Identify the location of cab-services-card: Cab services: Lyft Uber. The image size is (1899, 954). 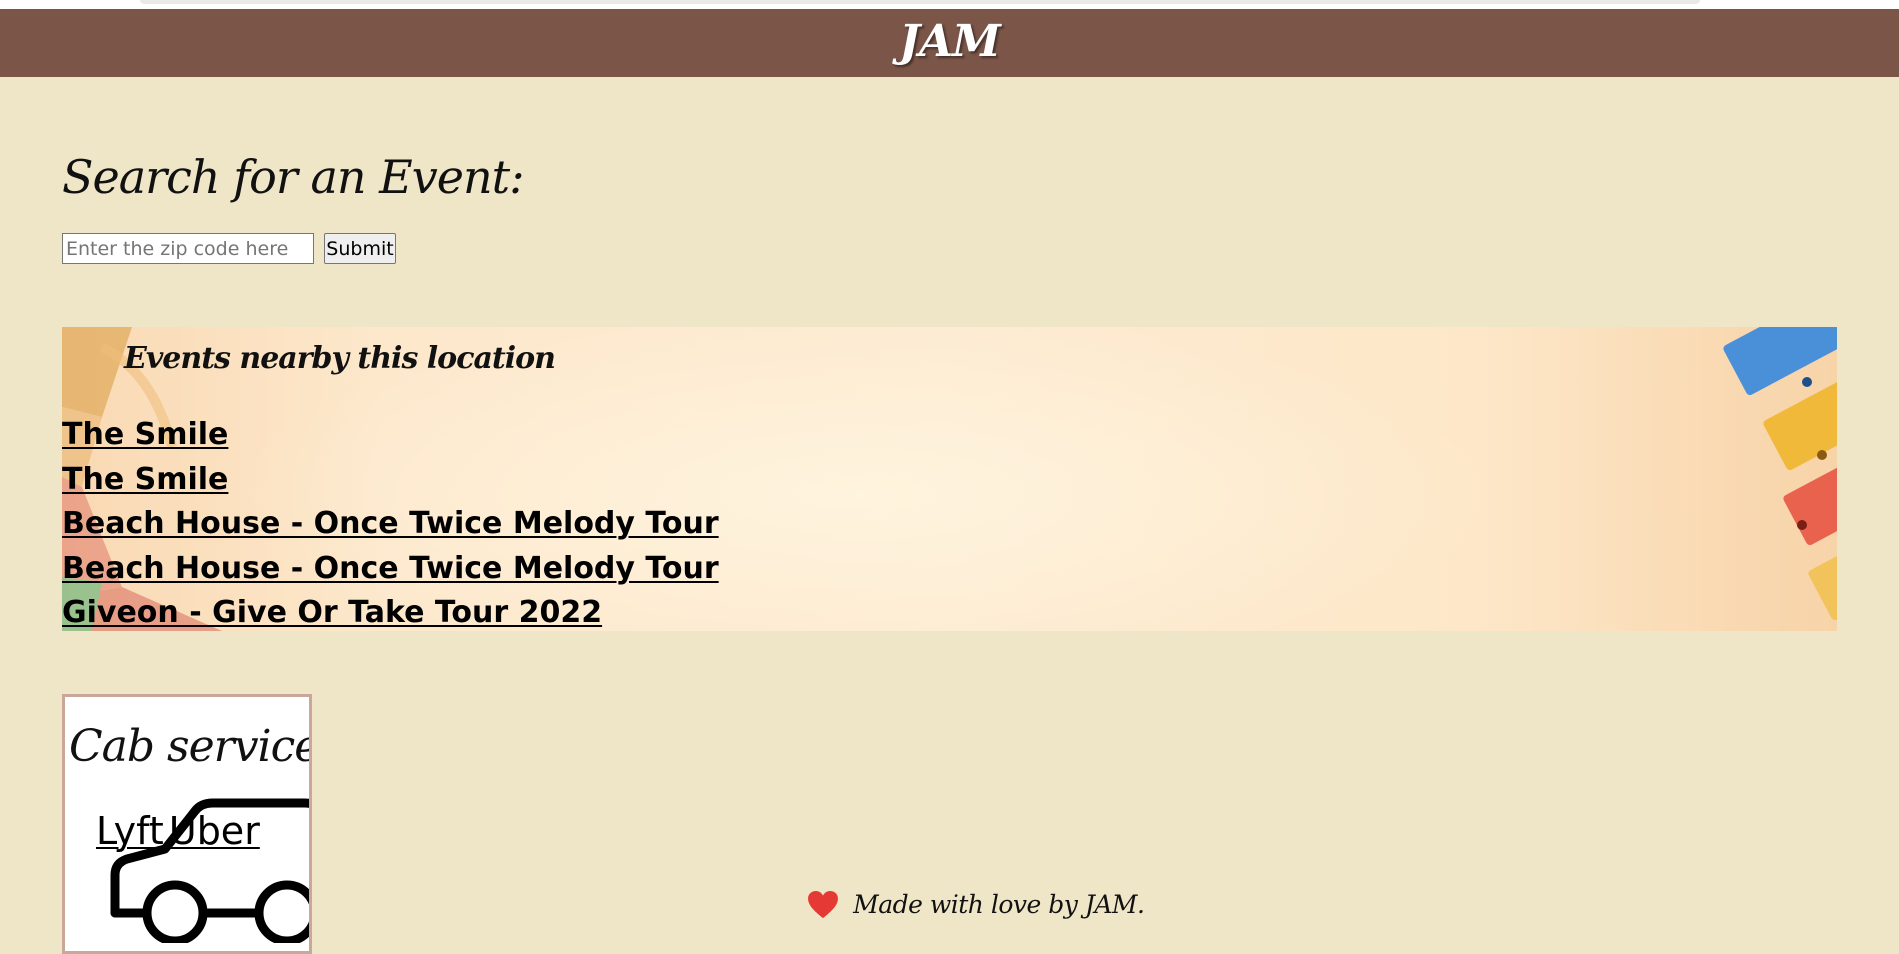
(187, 824).